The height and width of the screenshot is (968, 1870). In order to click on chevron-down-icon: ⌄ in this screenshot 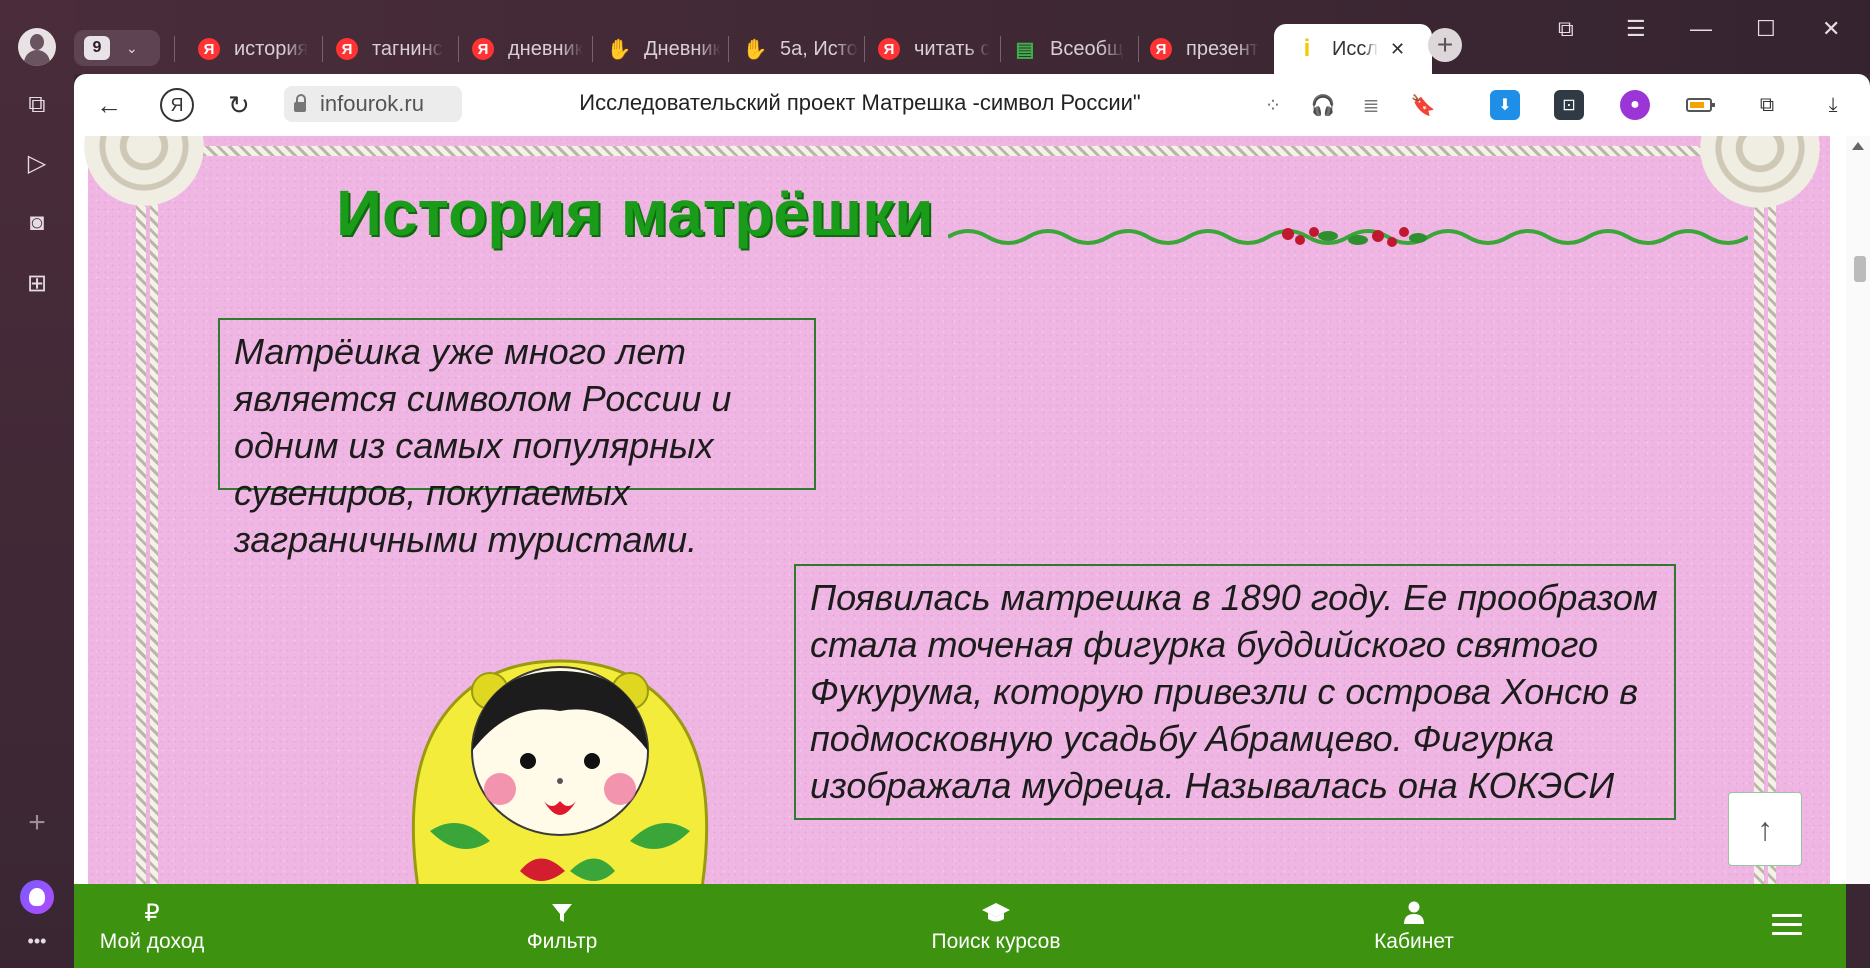, I will do `click(132, 47)`.